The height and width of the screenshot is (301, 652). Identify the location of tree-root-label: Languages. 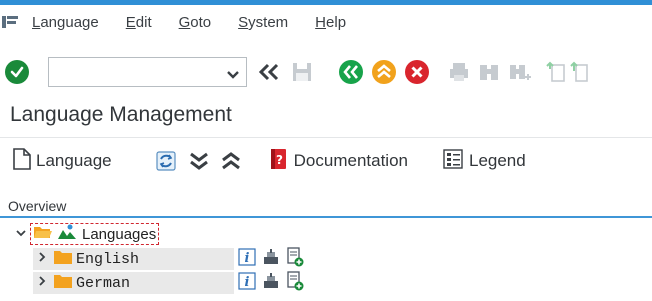
(119, 234).